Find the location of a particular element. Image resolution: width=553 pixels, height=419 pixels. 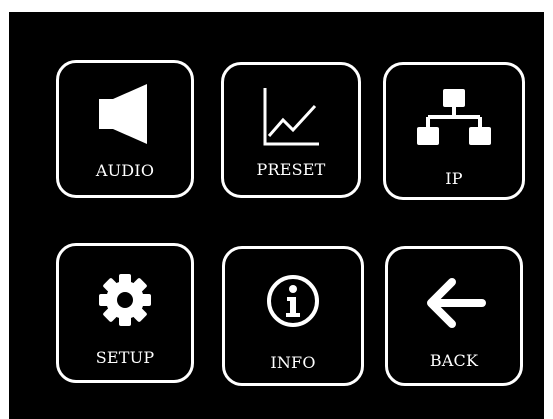

ip-label: IP is located at coordinates (454, 178).